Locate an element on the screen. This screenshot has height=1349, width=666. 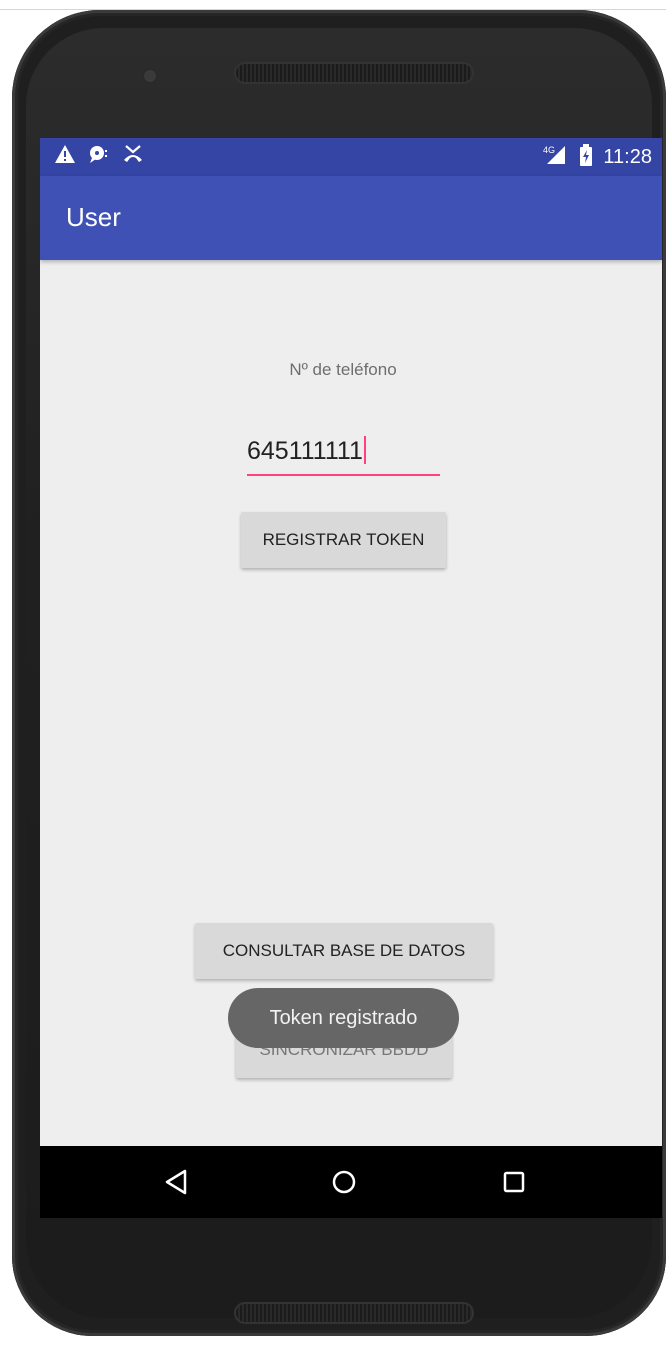
signal-icon: 4G is located at coordinates (556, 157).